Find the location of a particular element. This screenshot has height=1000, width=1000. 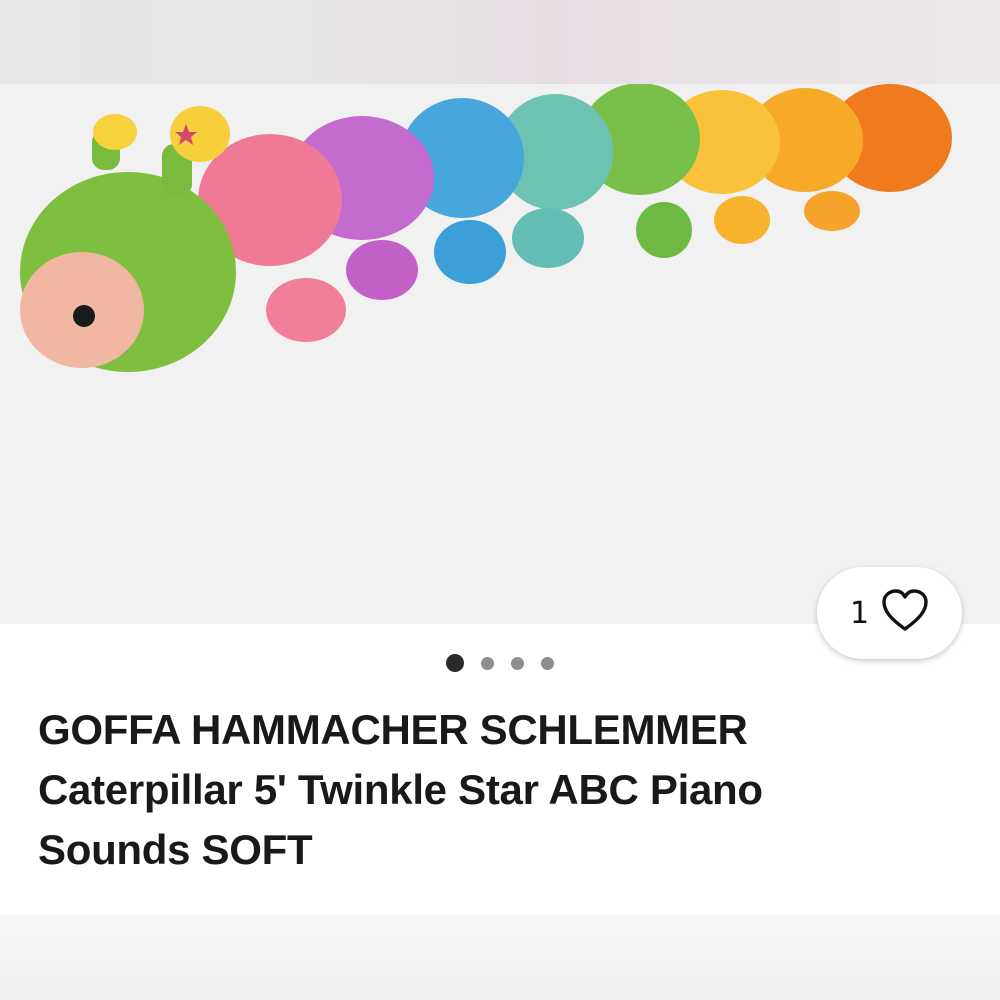

carousel-indicator is located at coordinates (500, 663).